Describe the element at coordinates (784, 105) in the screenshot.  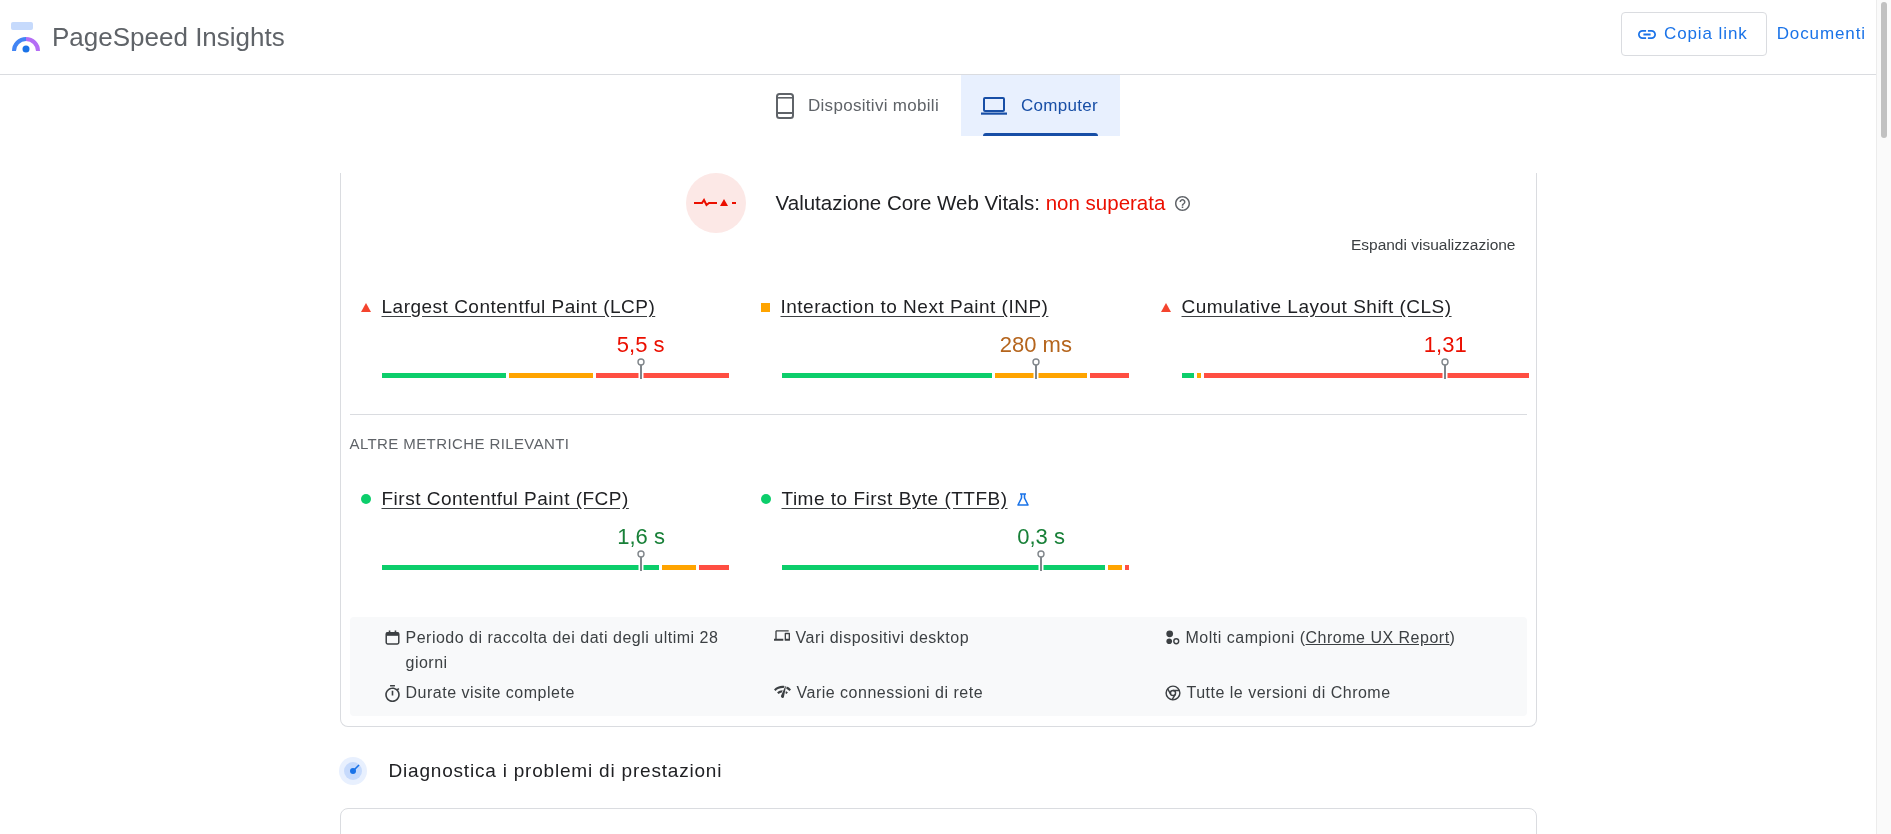
I see `phone-icon` at that location.